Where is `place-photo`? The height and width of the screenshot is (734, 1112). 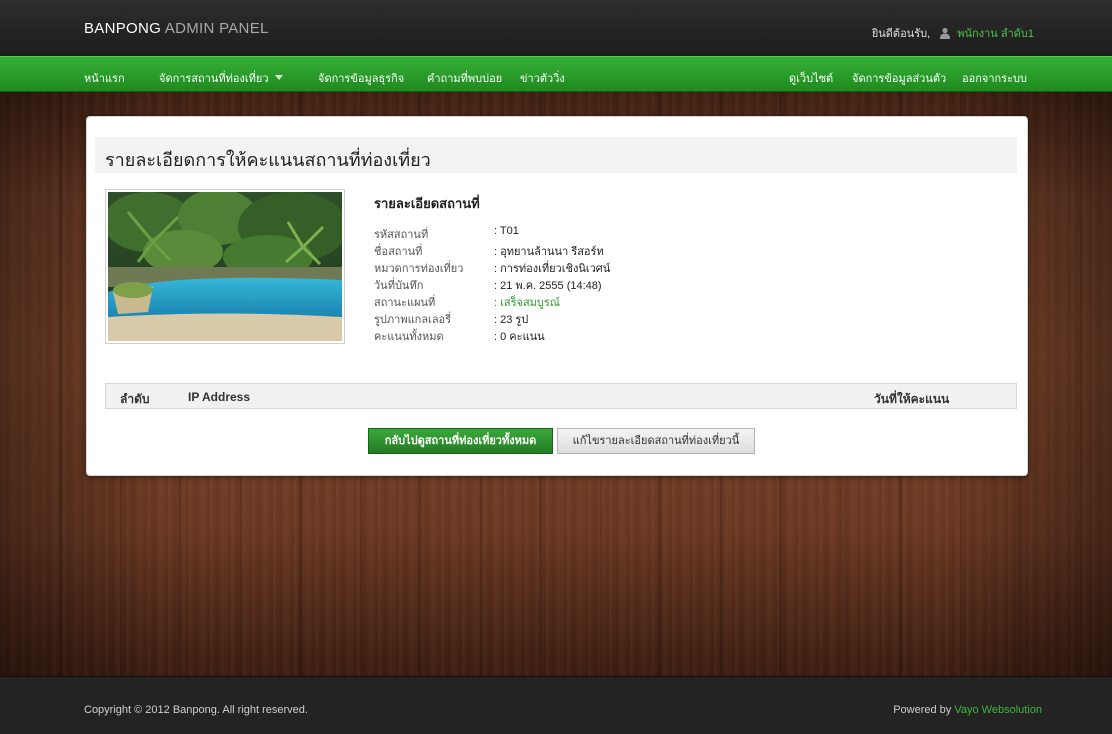
place-photo is located at coordinates (225, 266).